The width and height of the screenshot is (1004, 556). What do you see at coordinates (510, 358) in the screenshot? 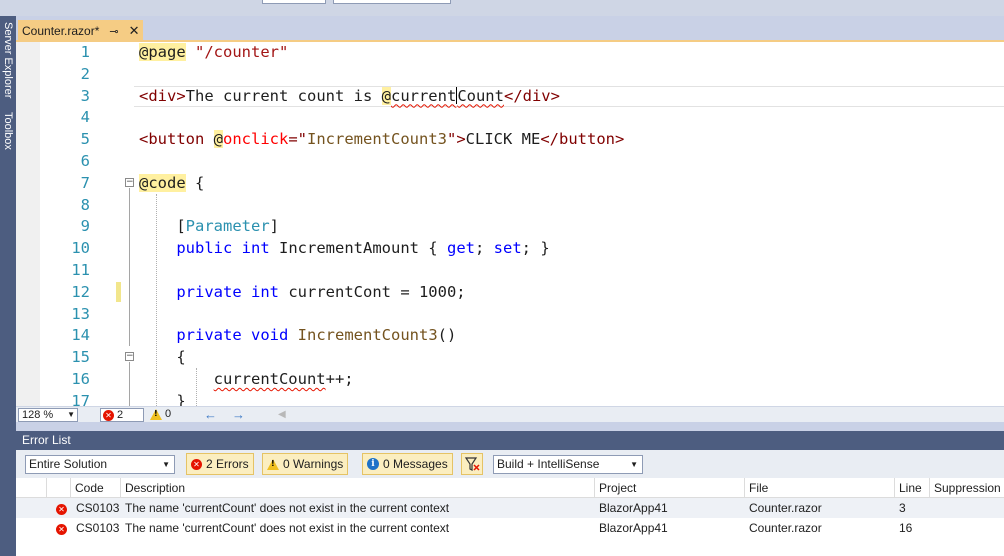
I see `code-line: 15 {` at bounding box center [510, 358].